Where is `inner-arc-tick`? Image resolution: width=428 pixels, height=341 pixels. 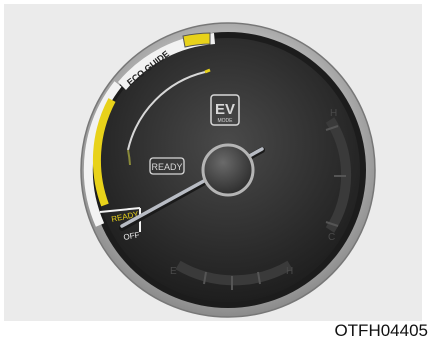 inner-arc-tick is located at coordinates (207, 71).